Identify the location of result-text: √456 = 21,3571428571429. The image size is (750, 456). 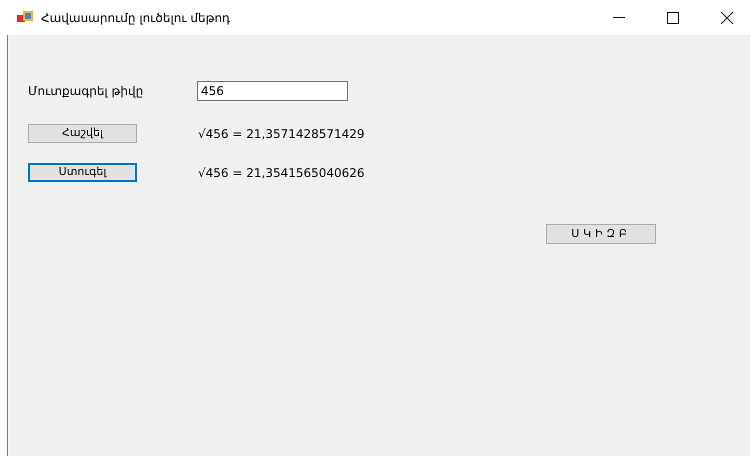
(281, 134).